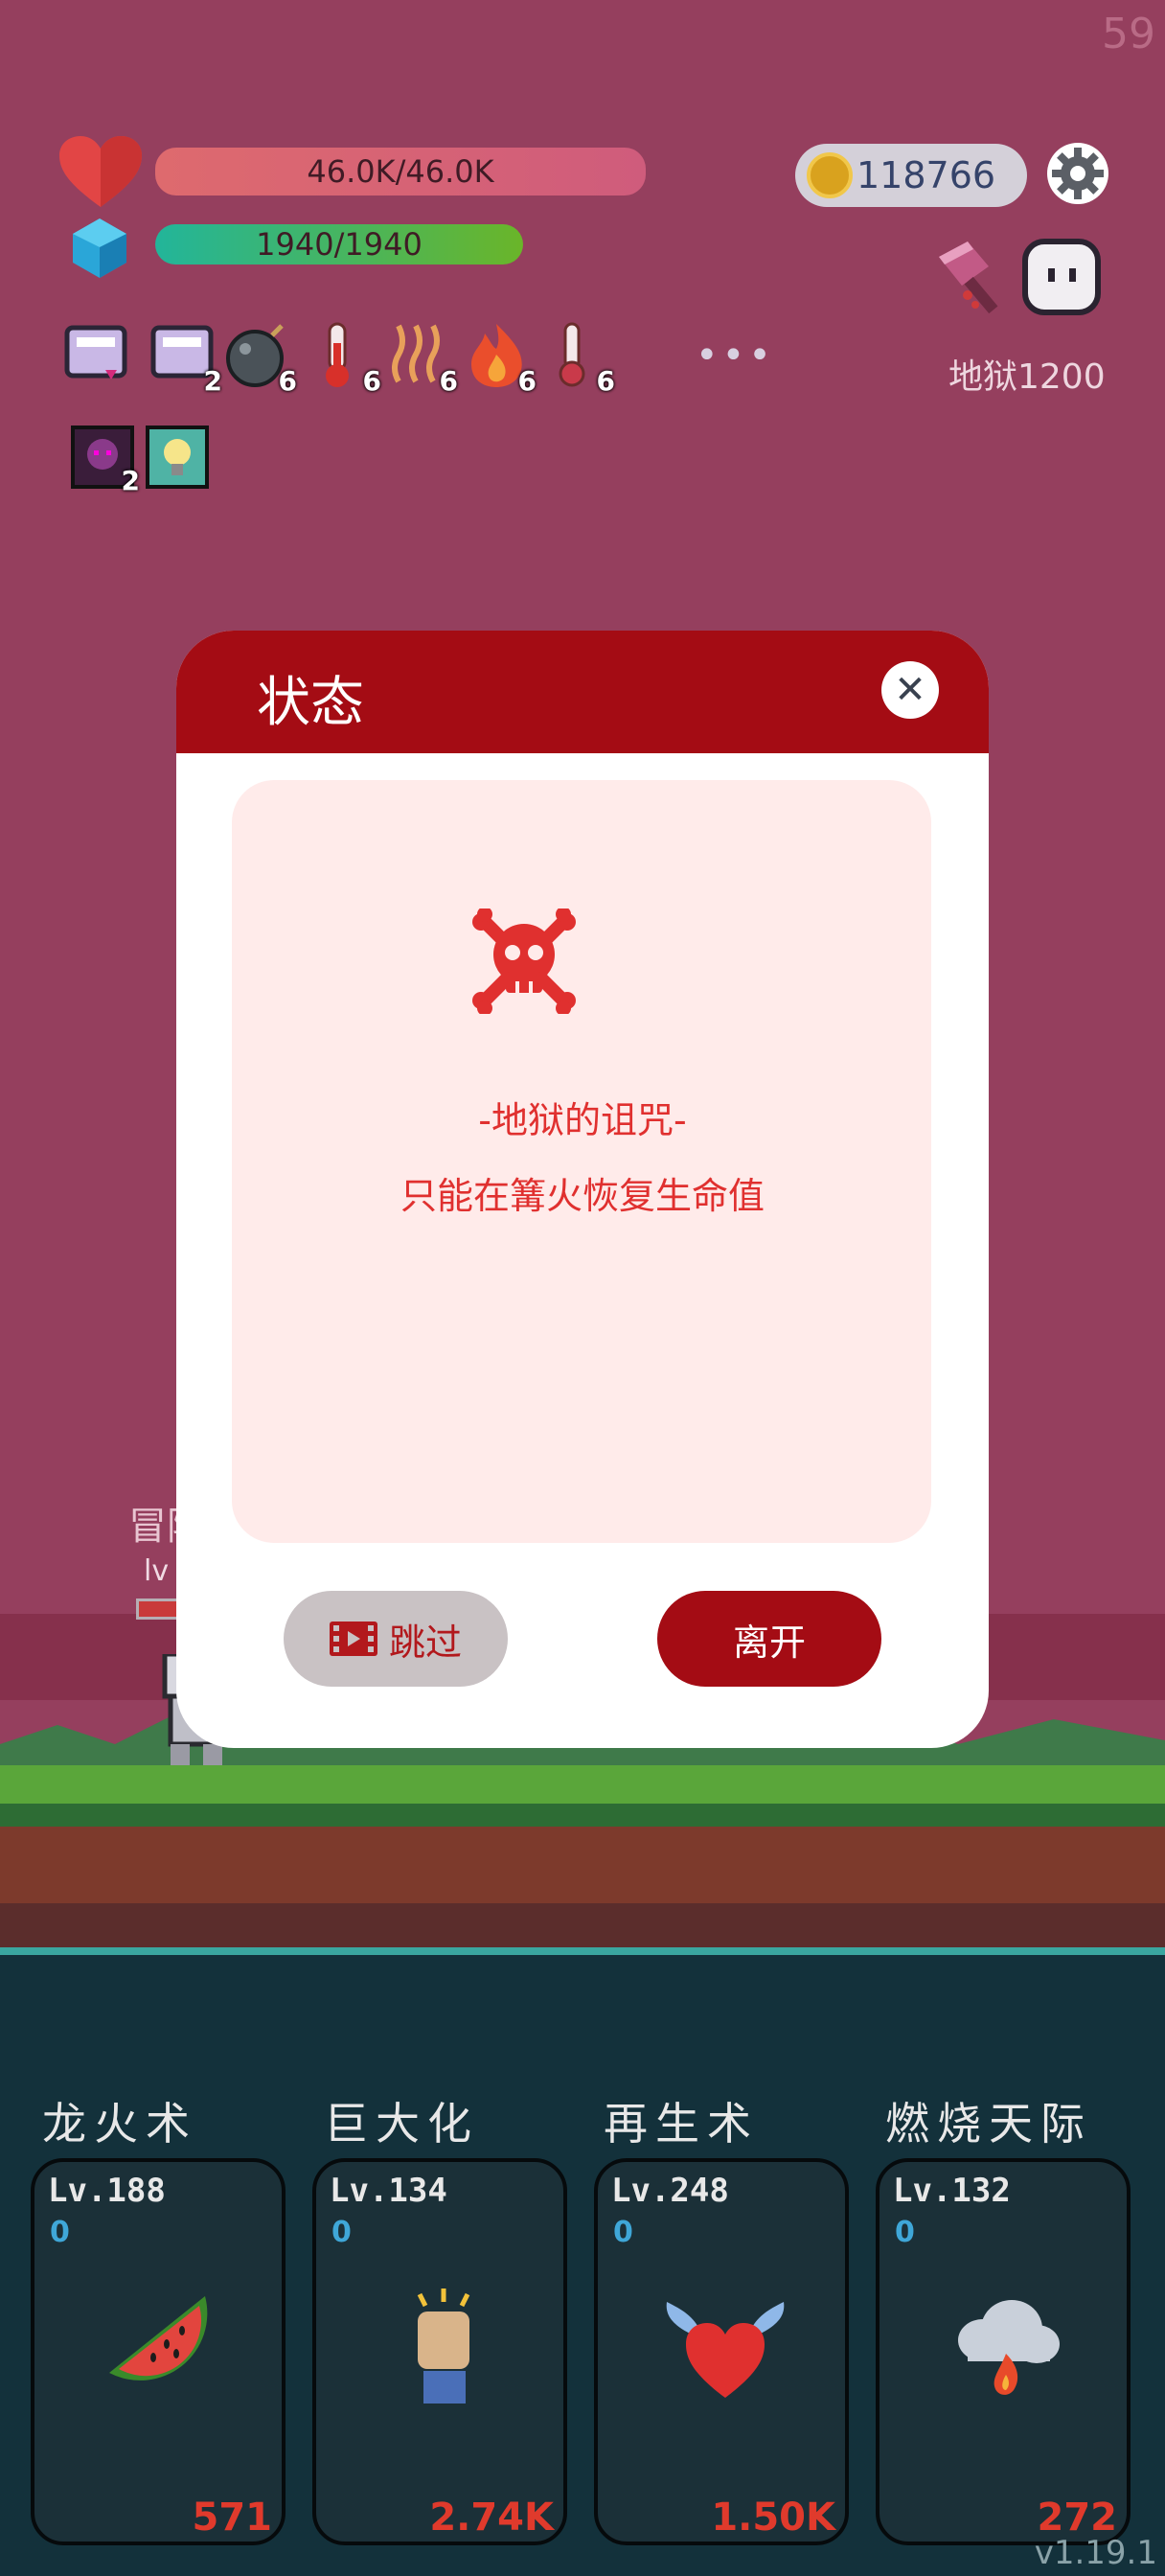 The height and width of the screenshot is (2576, 1165). I want to click on cold-thermometer-buff: 6, so click(578, 358).